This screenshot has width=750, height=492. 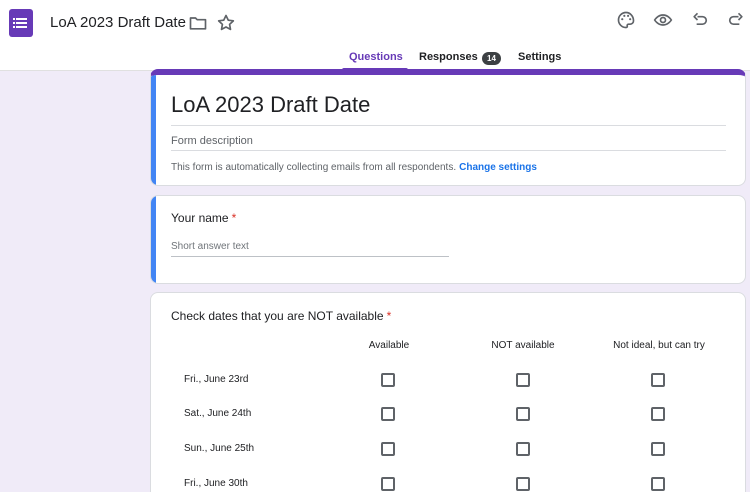 What do you see at coordinates (226, 23) in the screenshot?
I see `star-icon` at bounding box center [226, 23].